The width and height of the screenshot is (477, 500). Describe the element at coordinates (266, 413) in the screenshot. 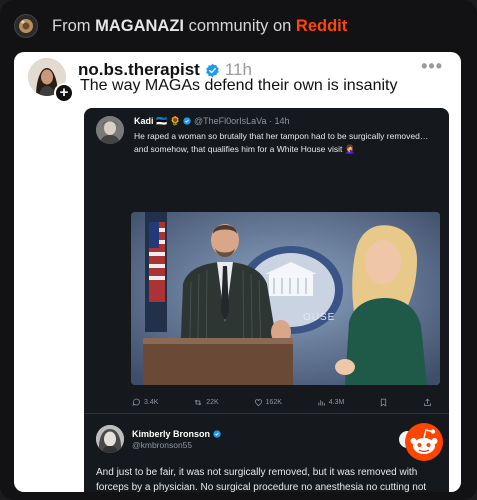

I see `tweet-divider` at that location.